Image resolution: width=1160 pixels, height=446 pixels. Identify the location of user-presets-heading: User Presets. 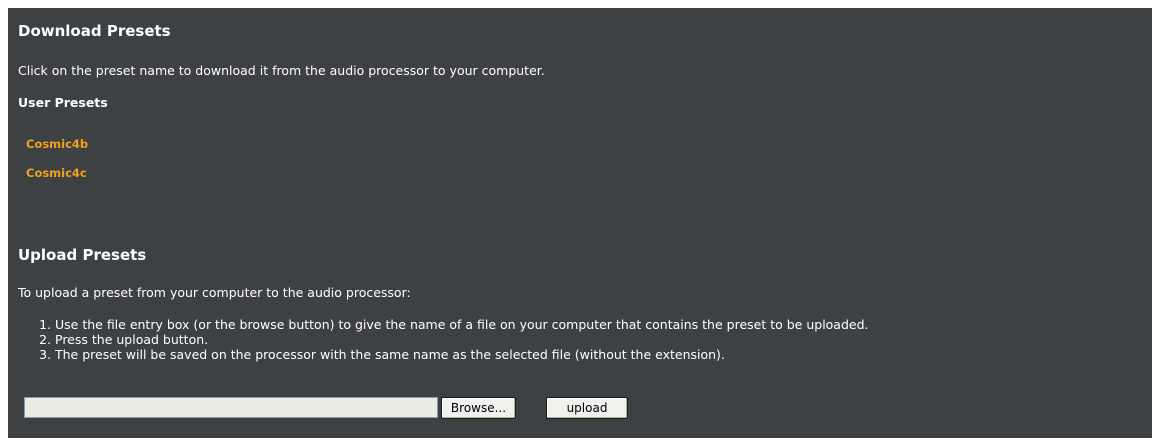
(63, 102).